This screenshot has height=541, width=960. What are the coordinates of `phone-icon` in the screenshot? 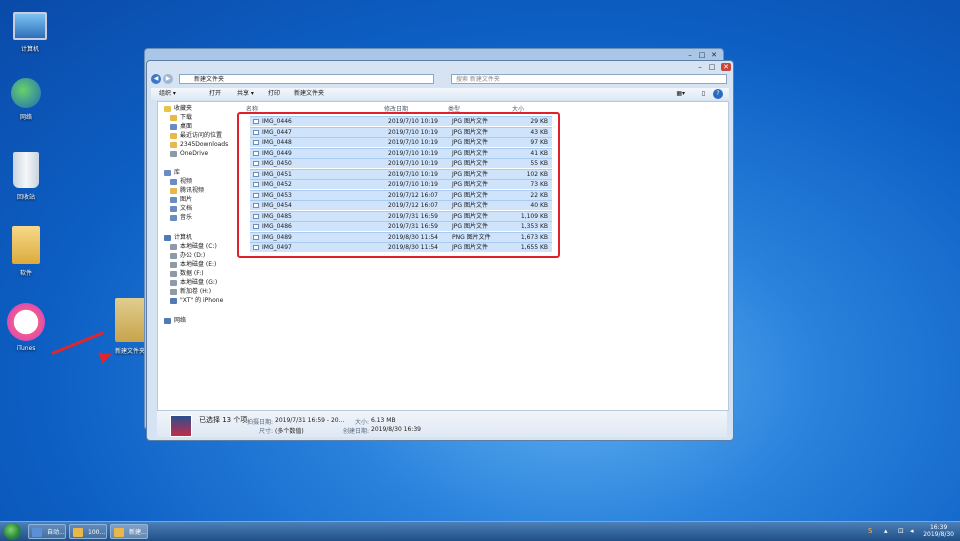 It's located at (173, 300).